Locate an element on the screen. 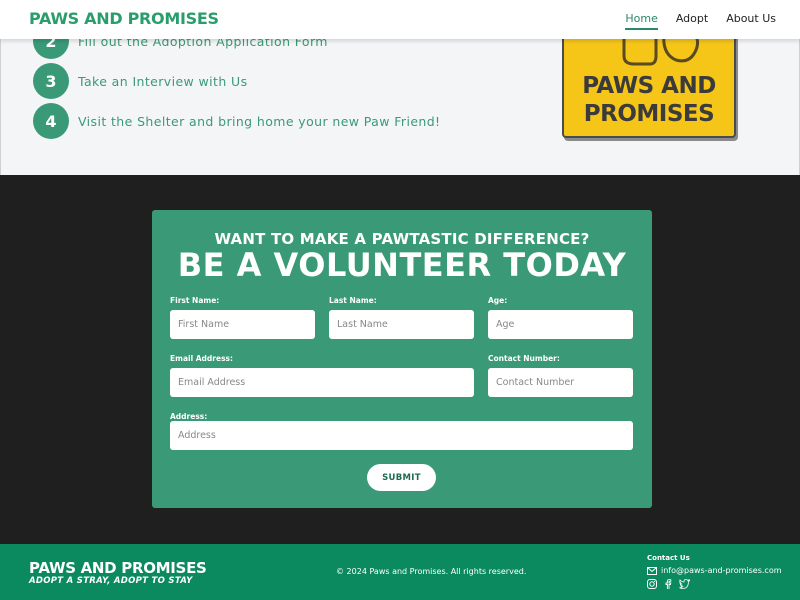 This screenshot has width=800, height=600. contact-title: Contact Us is located at coordinates (668, 558).